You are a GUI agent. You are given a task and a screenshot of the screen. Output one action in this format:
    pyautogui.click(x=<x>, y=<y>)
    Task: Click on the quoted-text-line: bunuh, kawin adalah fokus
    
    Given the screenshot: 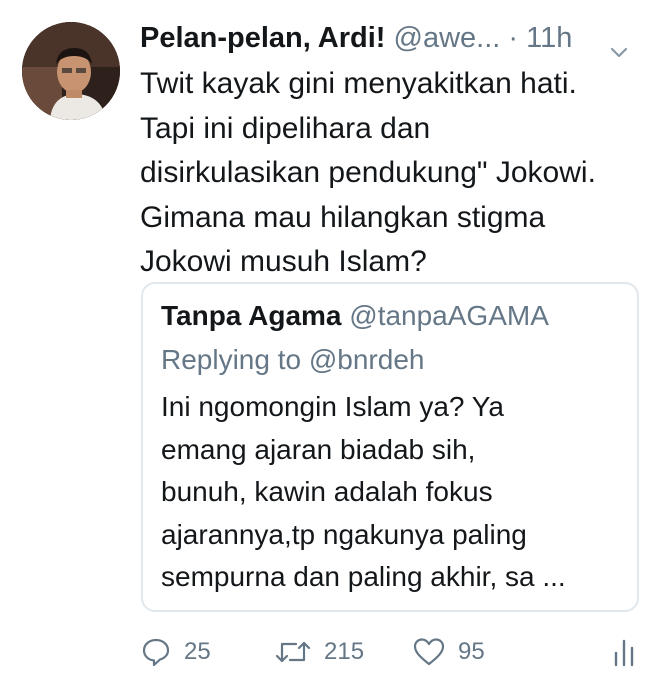 What is the action you would take?
    pyautogui.click(x=327, y=491)
    